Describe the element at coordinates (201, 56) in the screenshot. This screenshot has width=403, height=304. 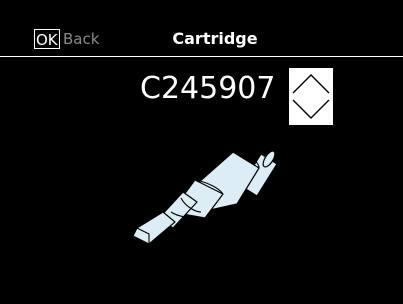
I see `header-divider` at that location.